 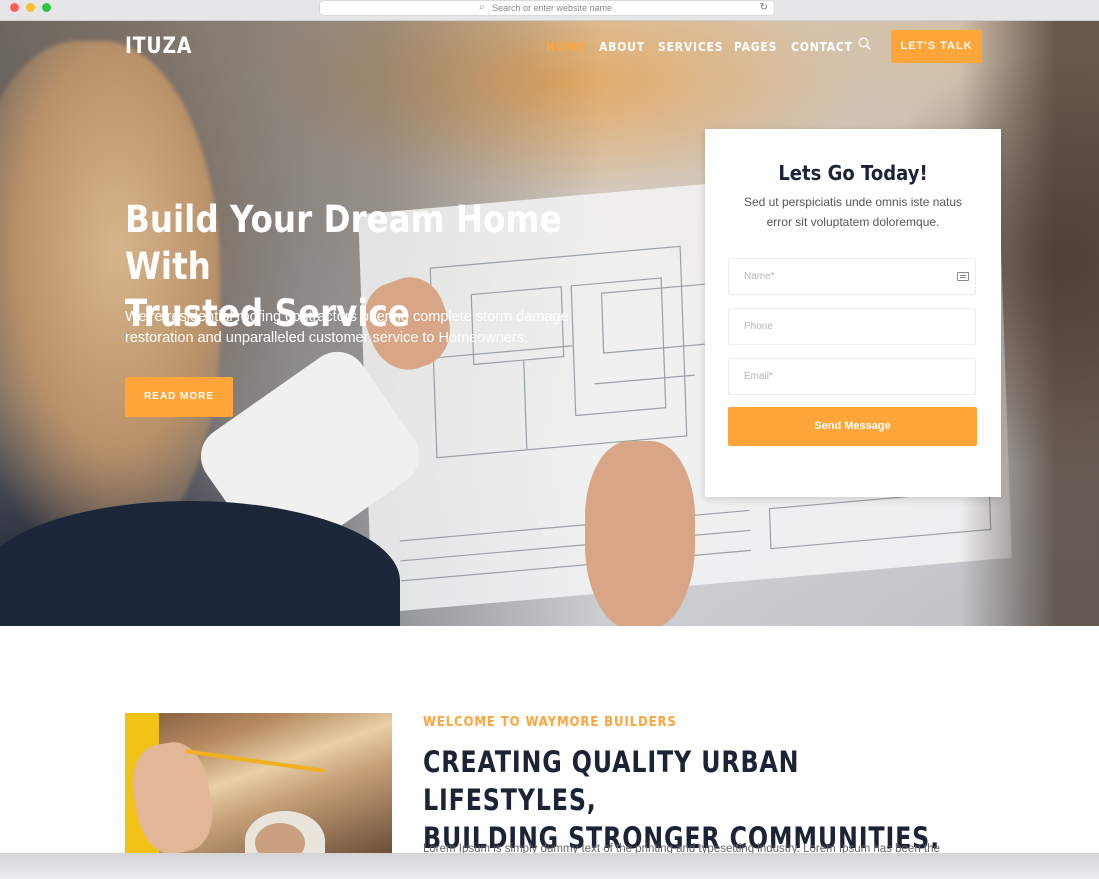 I want to click on about-photo, so click(x=258, y=783).